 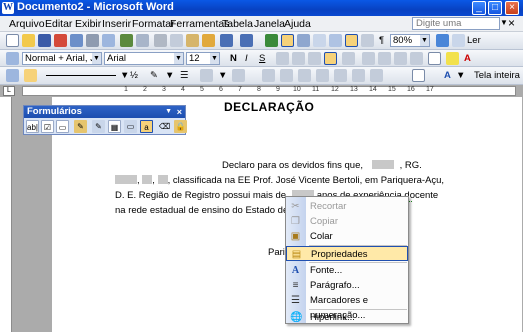 What do you see at coordinates (116, 24) in the screenshot?
I see `menu-inserir: Inserir` at bounding box center [116, 24].